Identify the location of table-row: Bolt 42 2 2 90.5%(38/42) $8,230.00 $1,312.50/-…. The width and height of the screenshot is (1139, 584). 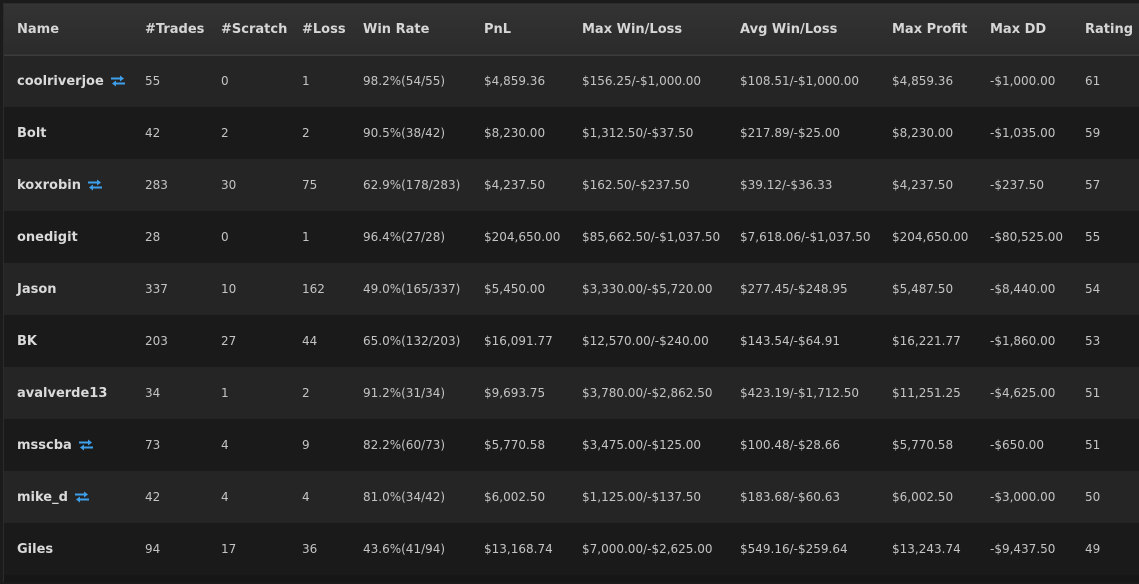
(571, 133).